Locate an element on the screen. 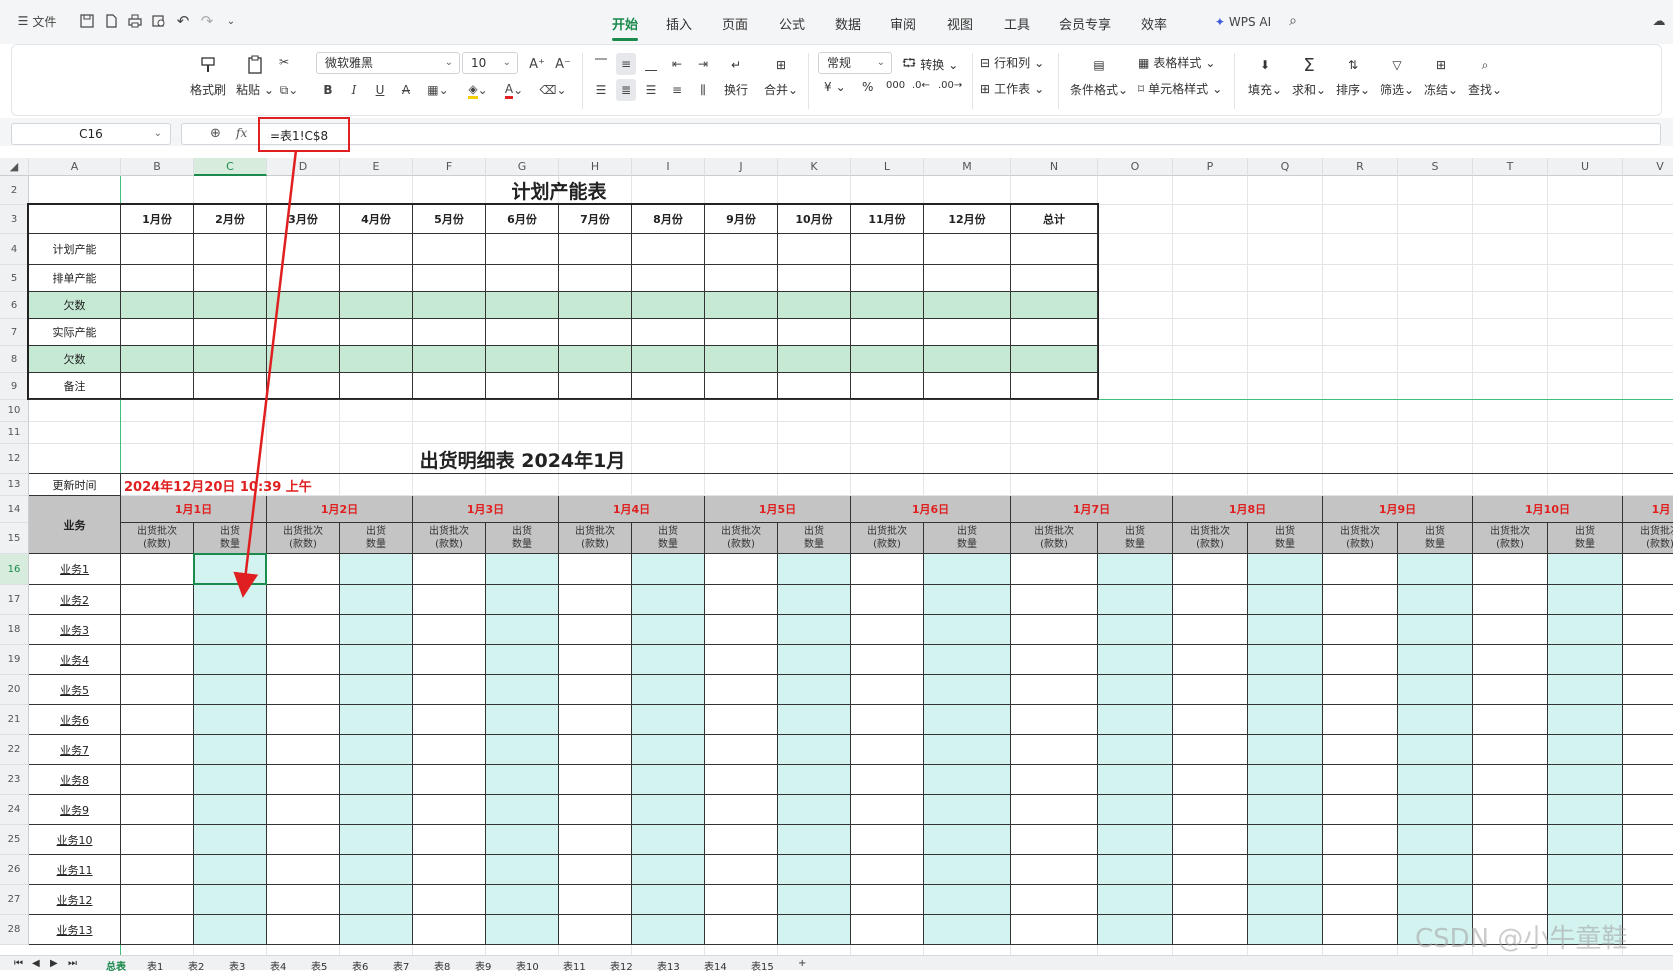  column-header-K: K is located at coordinates (814, 167).